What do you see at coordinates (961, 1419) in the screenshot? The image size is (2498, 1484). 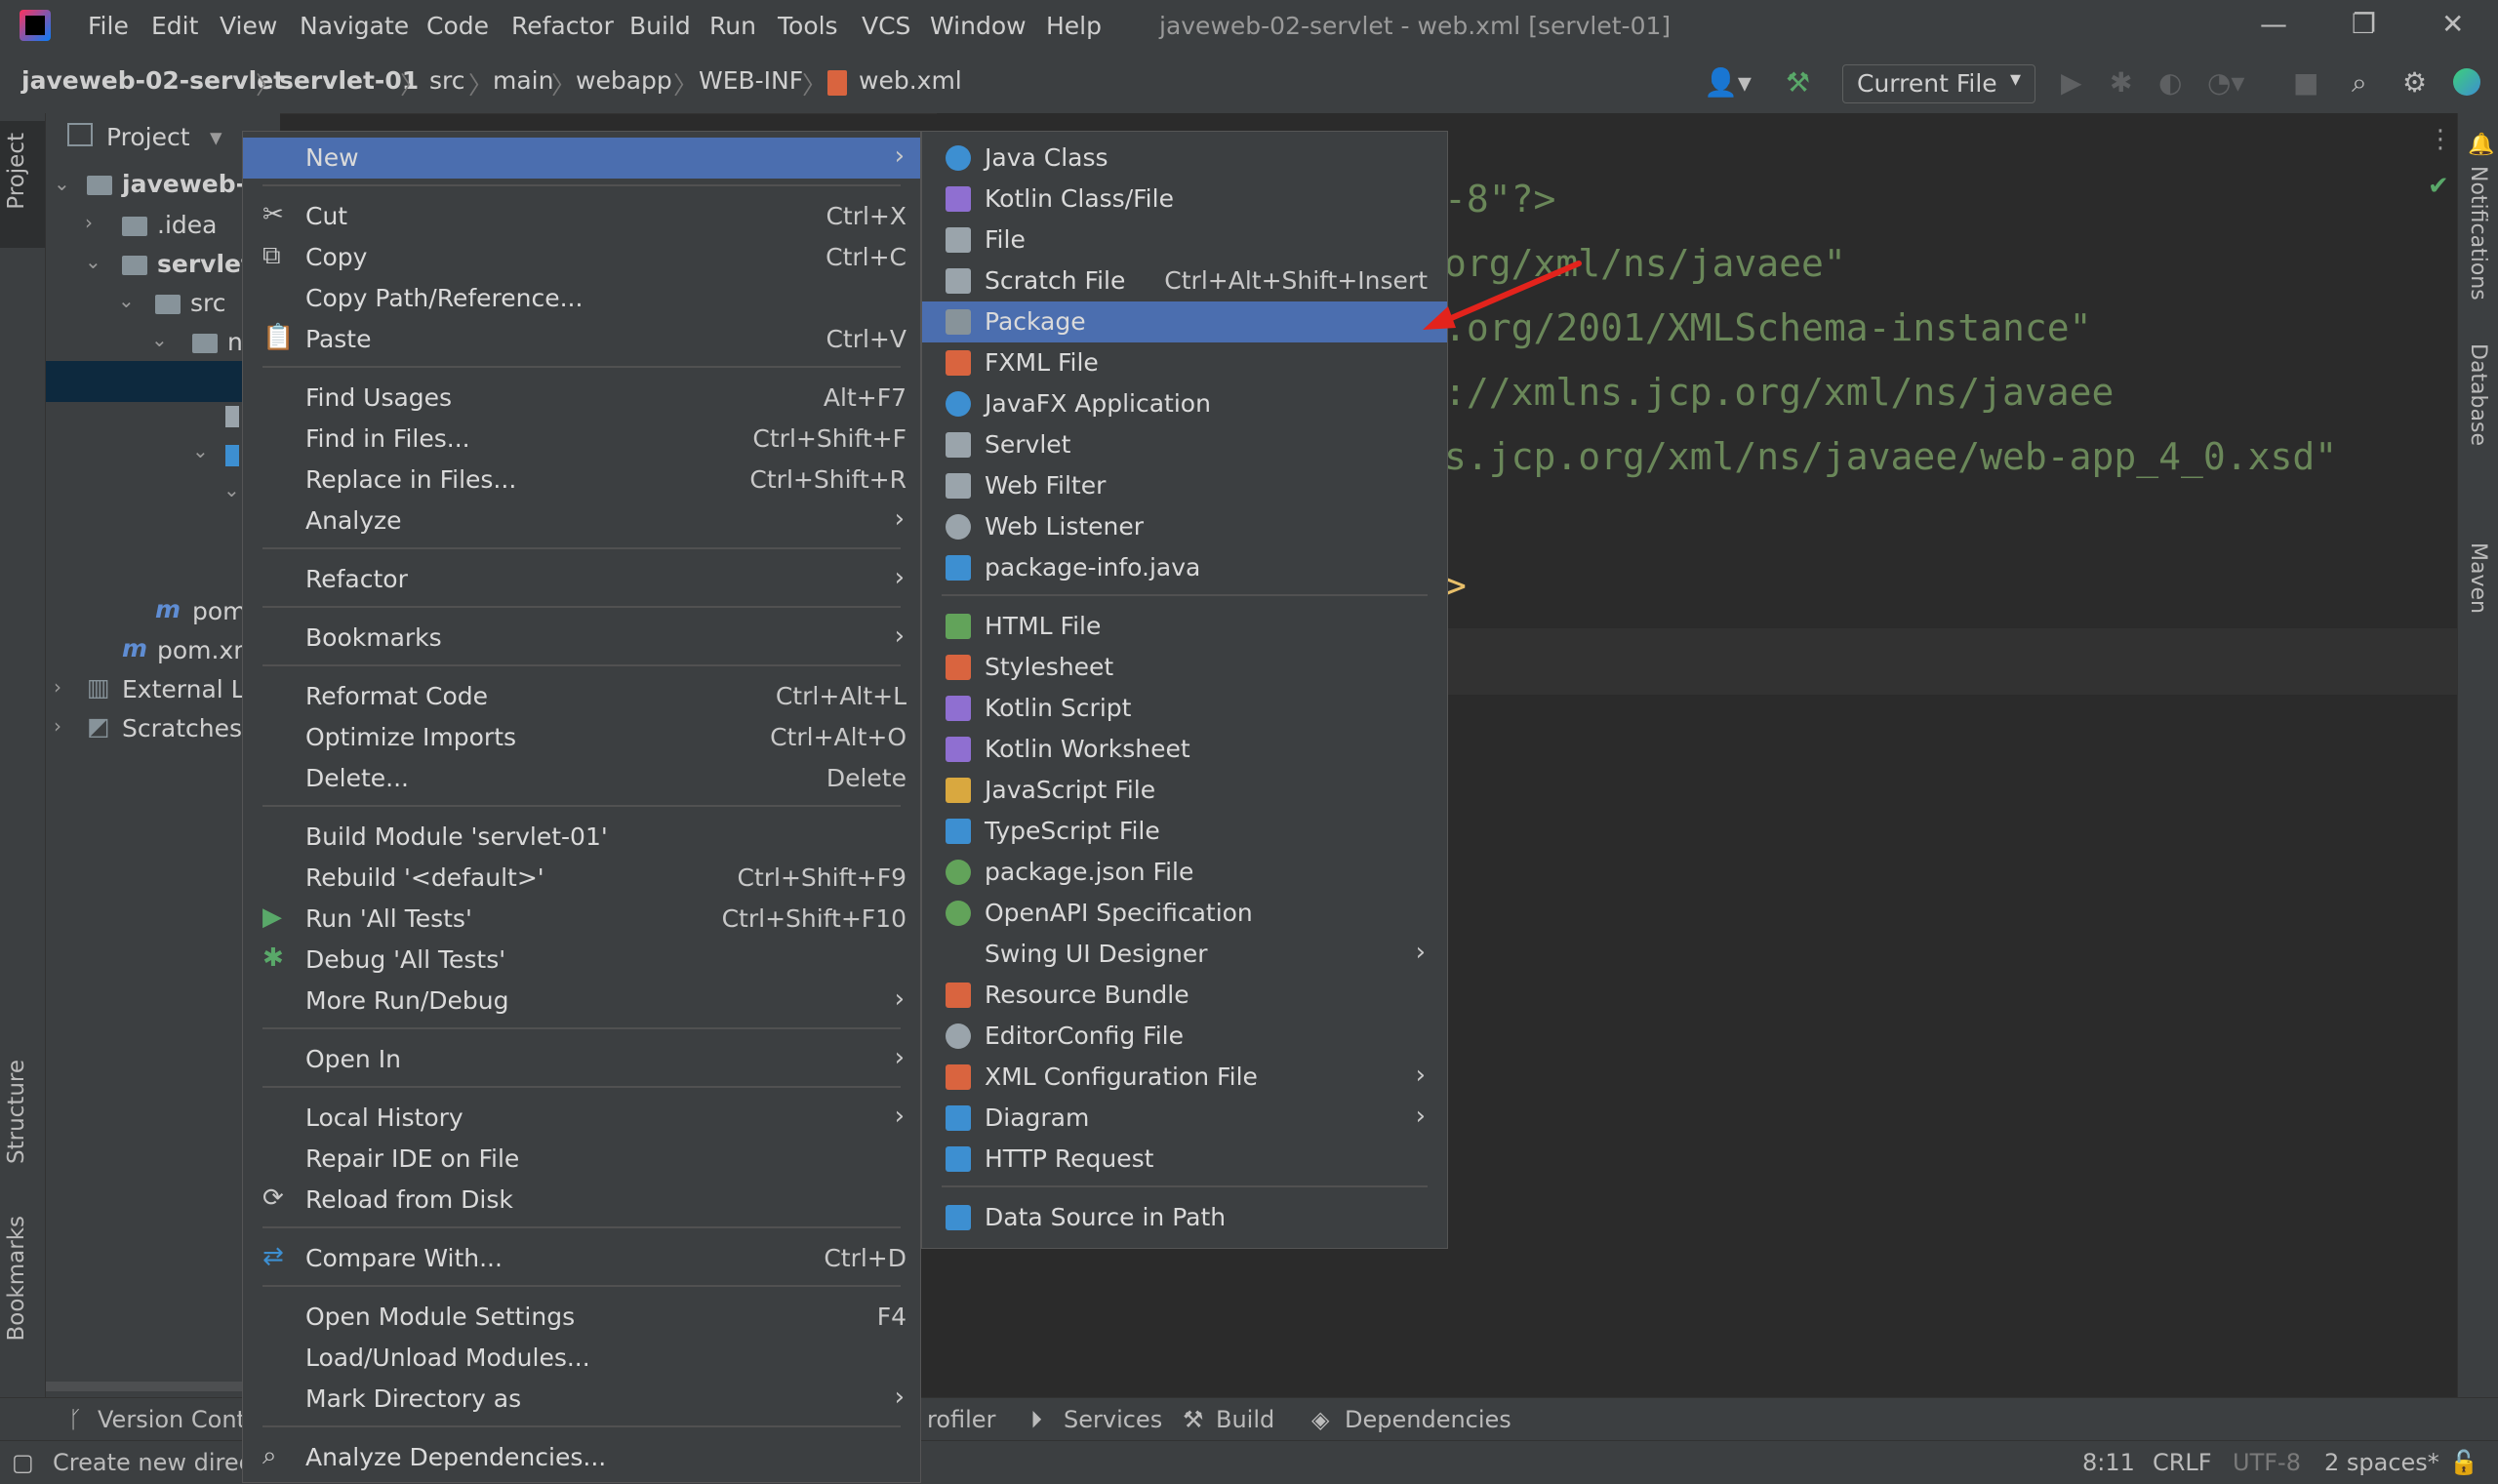 I see `tool-profiler: rofiler` at bounding box center [961, 1419].